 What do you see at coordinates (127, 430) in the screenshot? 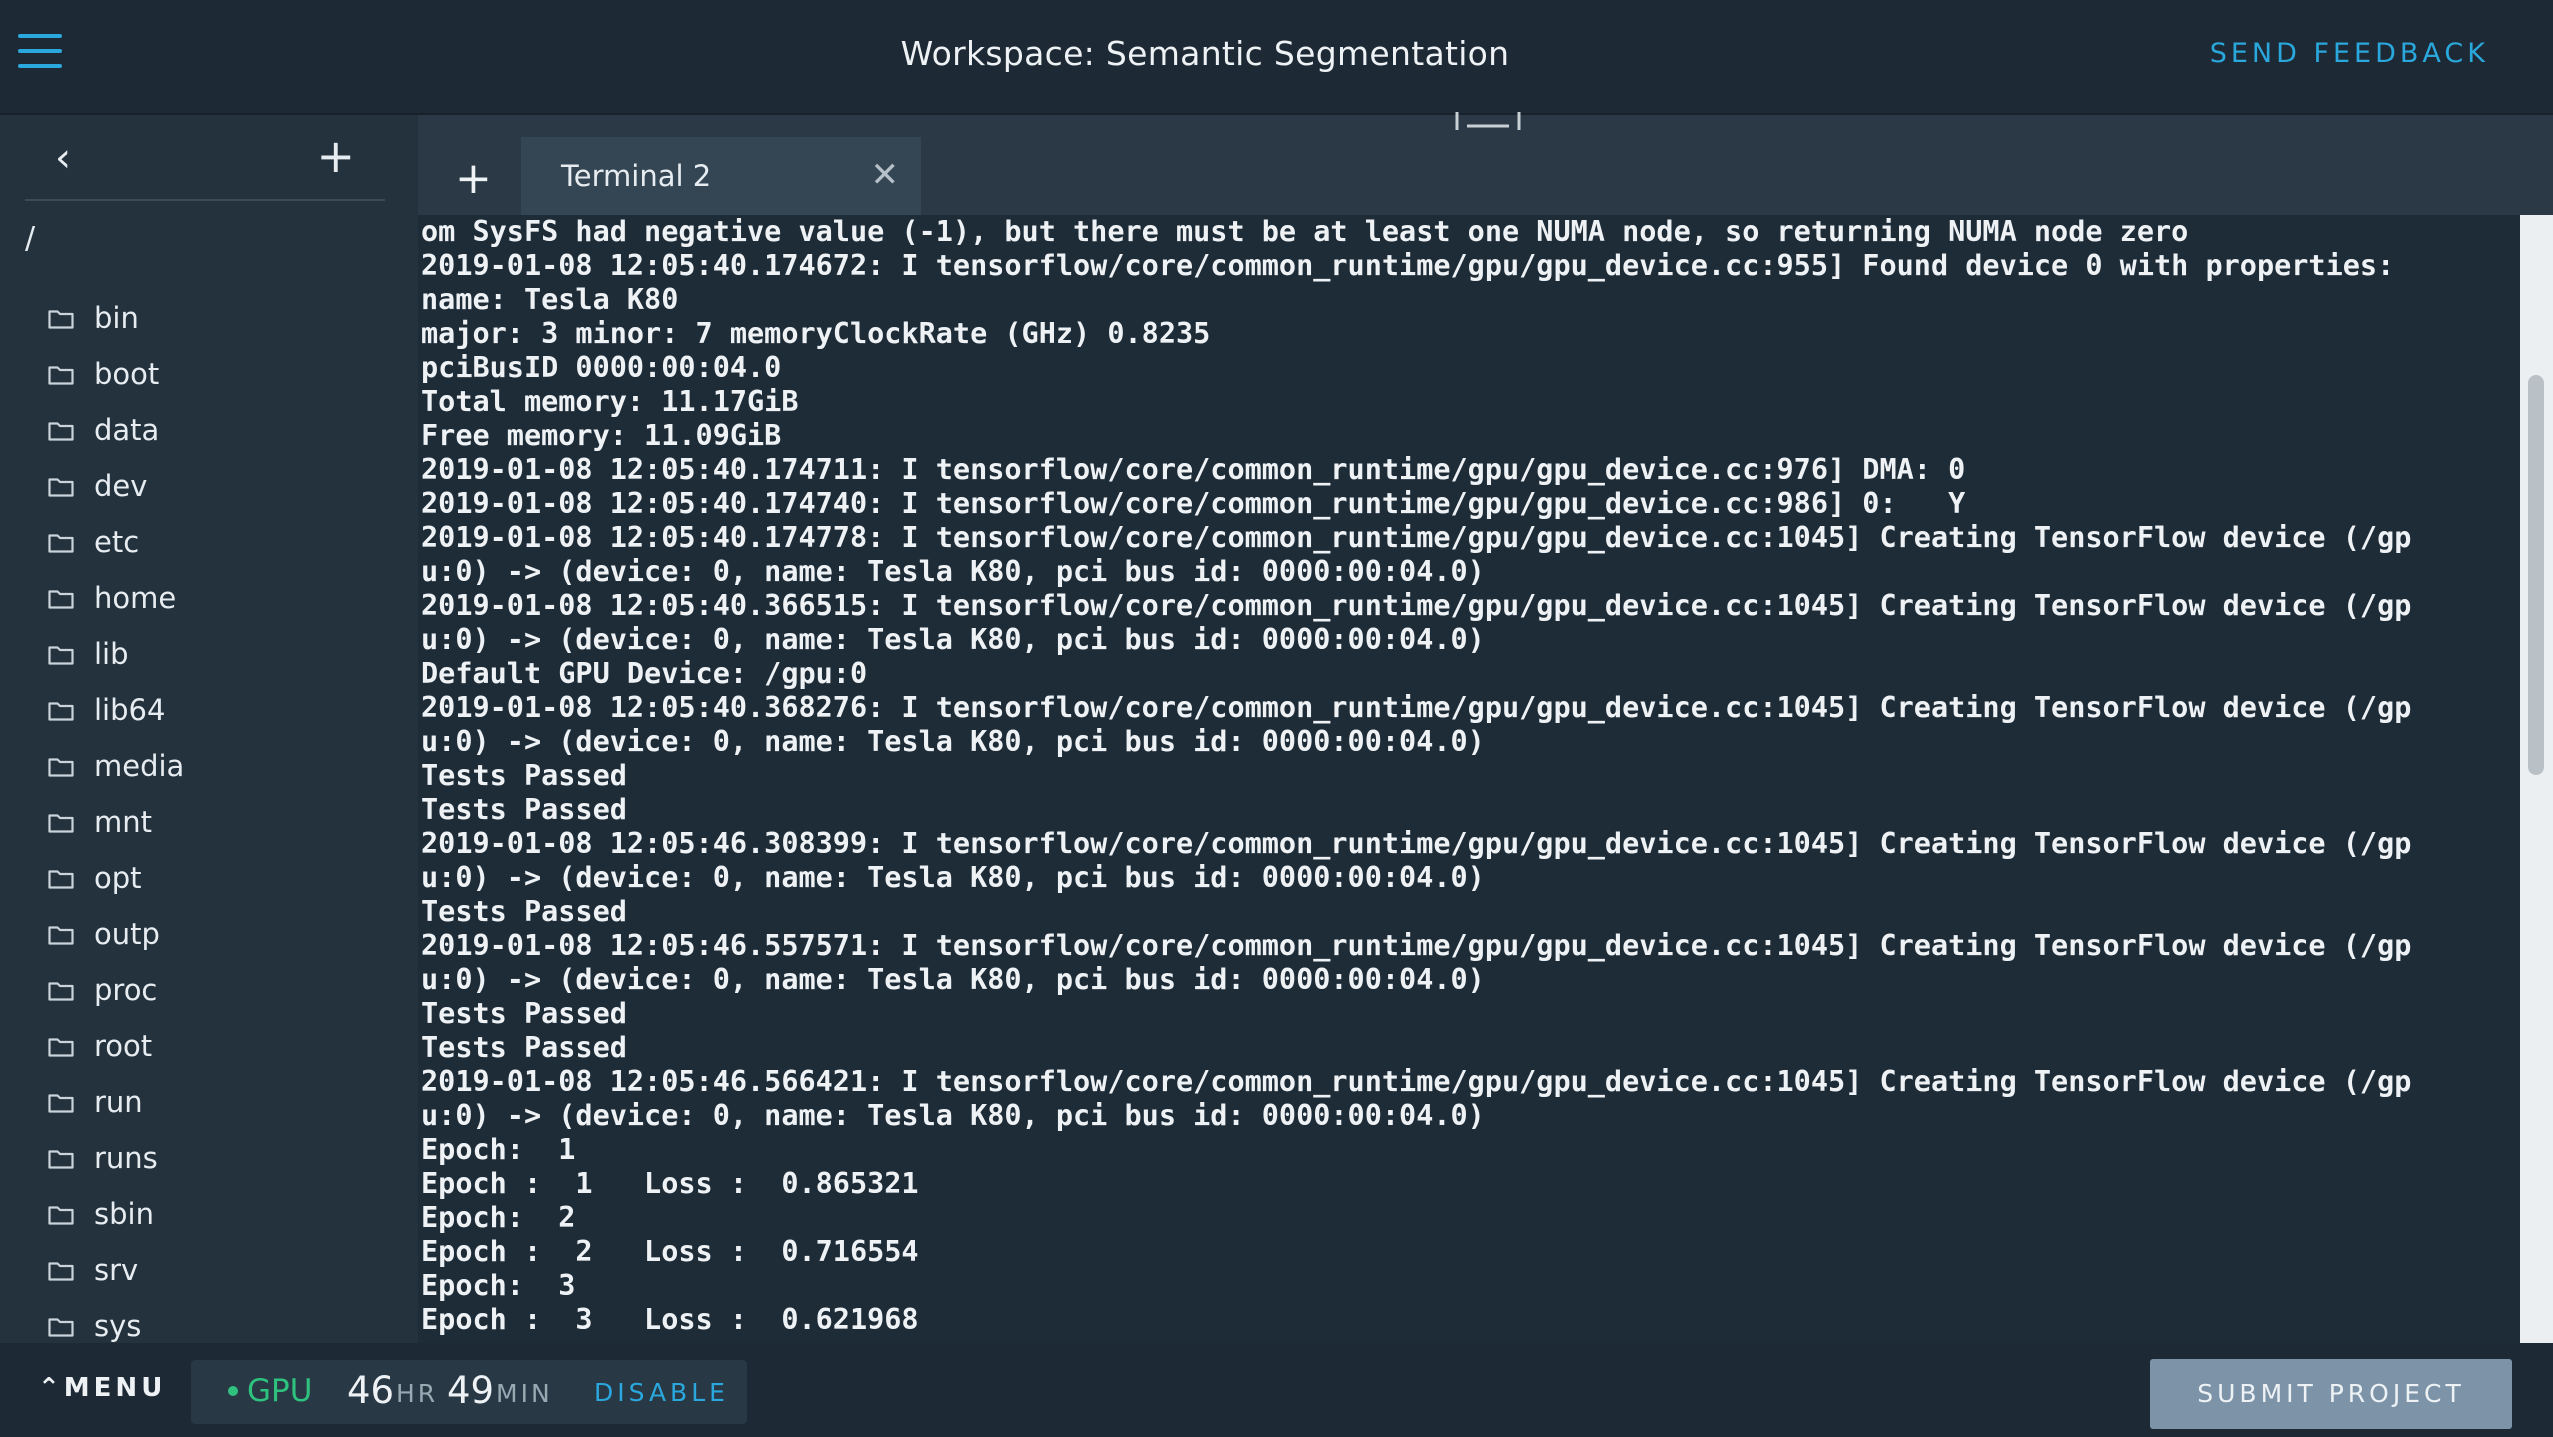
I see `folder-label: data` at bounding box center [127, 430].